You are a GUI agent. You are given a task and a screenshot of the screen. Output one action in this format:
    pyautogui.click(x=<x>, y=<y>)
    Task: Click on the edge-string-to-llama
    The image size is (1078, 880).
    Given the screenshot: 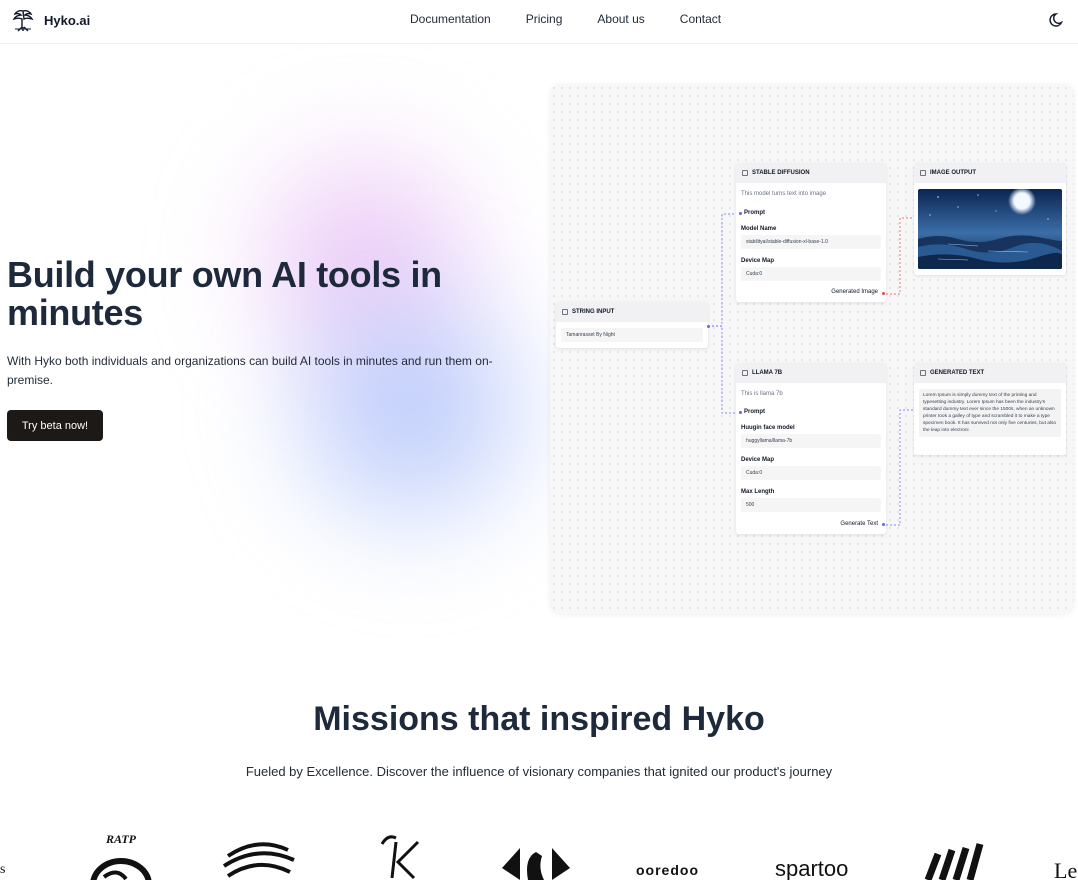 What is the action you would take?
    pyautogui.click(x=722, y=369)
    